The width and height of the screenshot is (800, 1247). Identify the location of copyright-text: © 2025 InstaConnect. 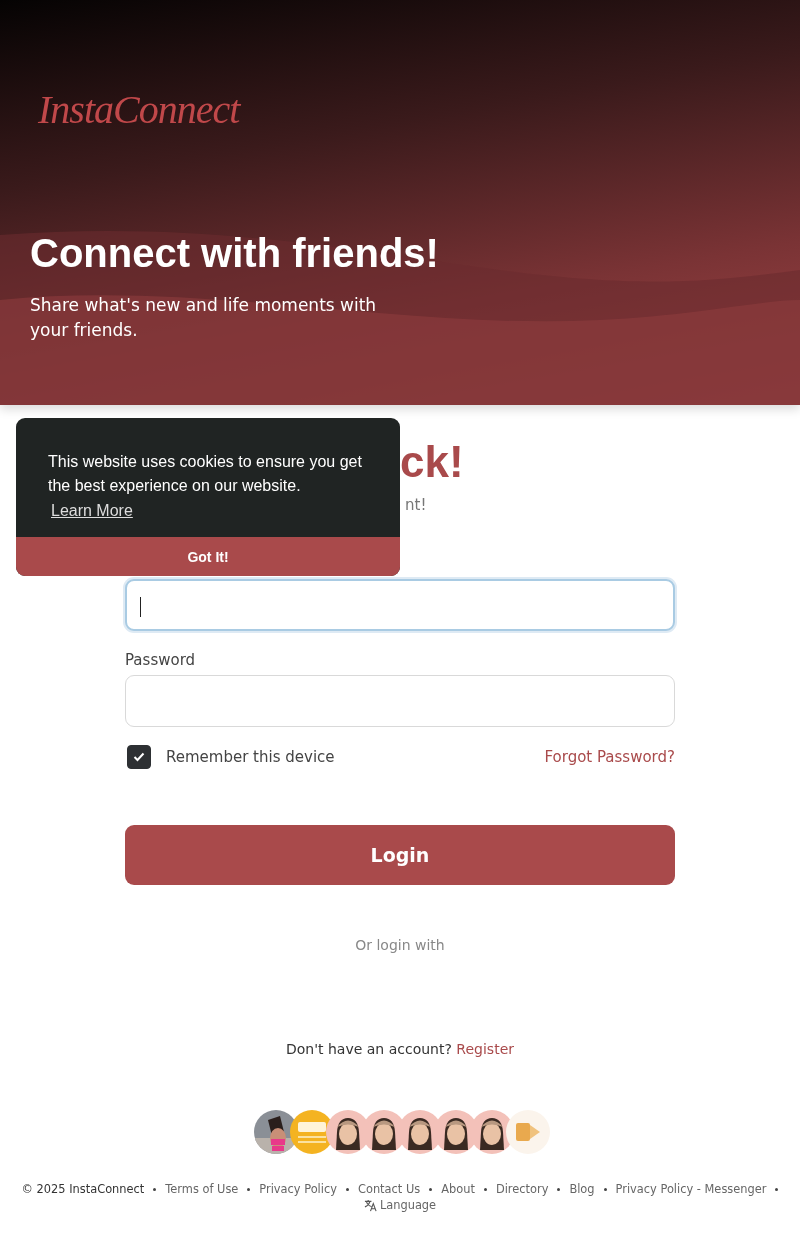
(83, 1189).